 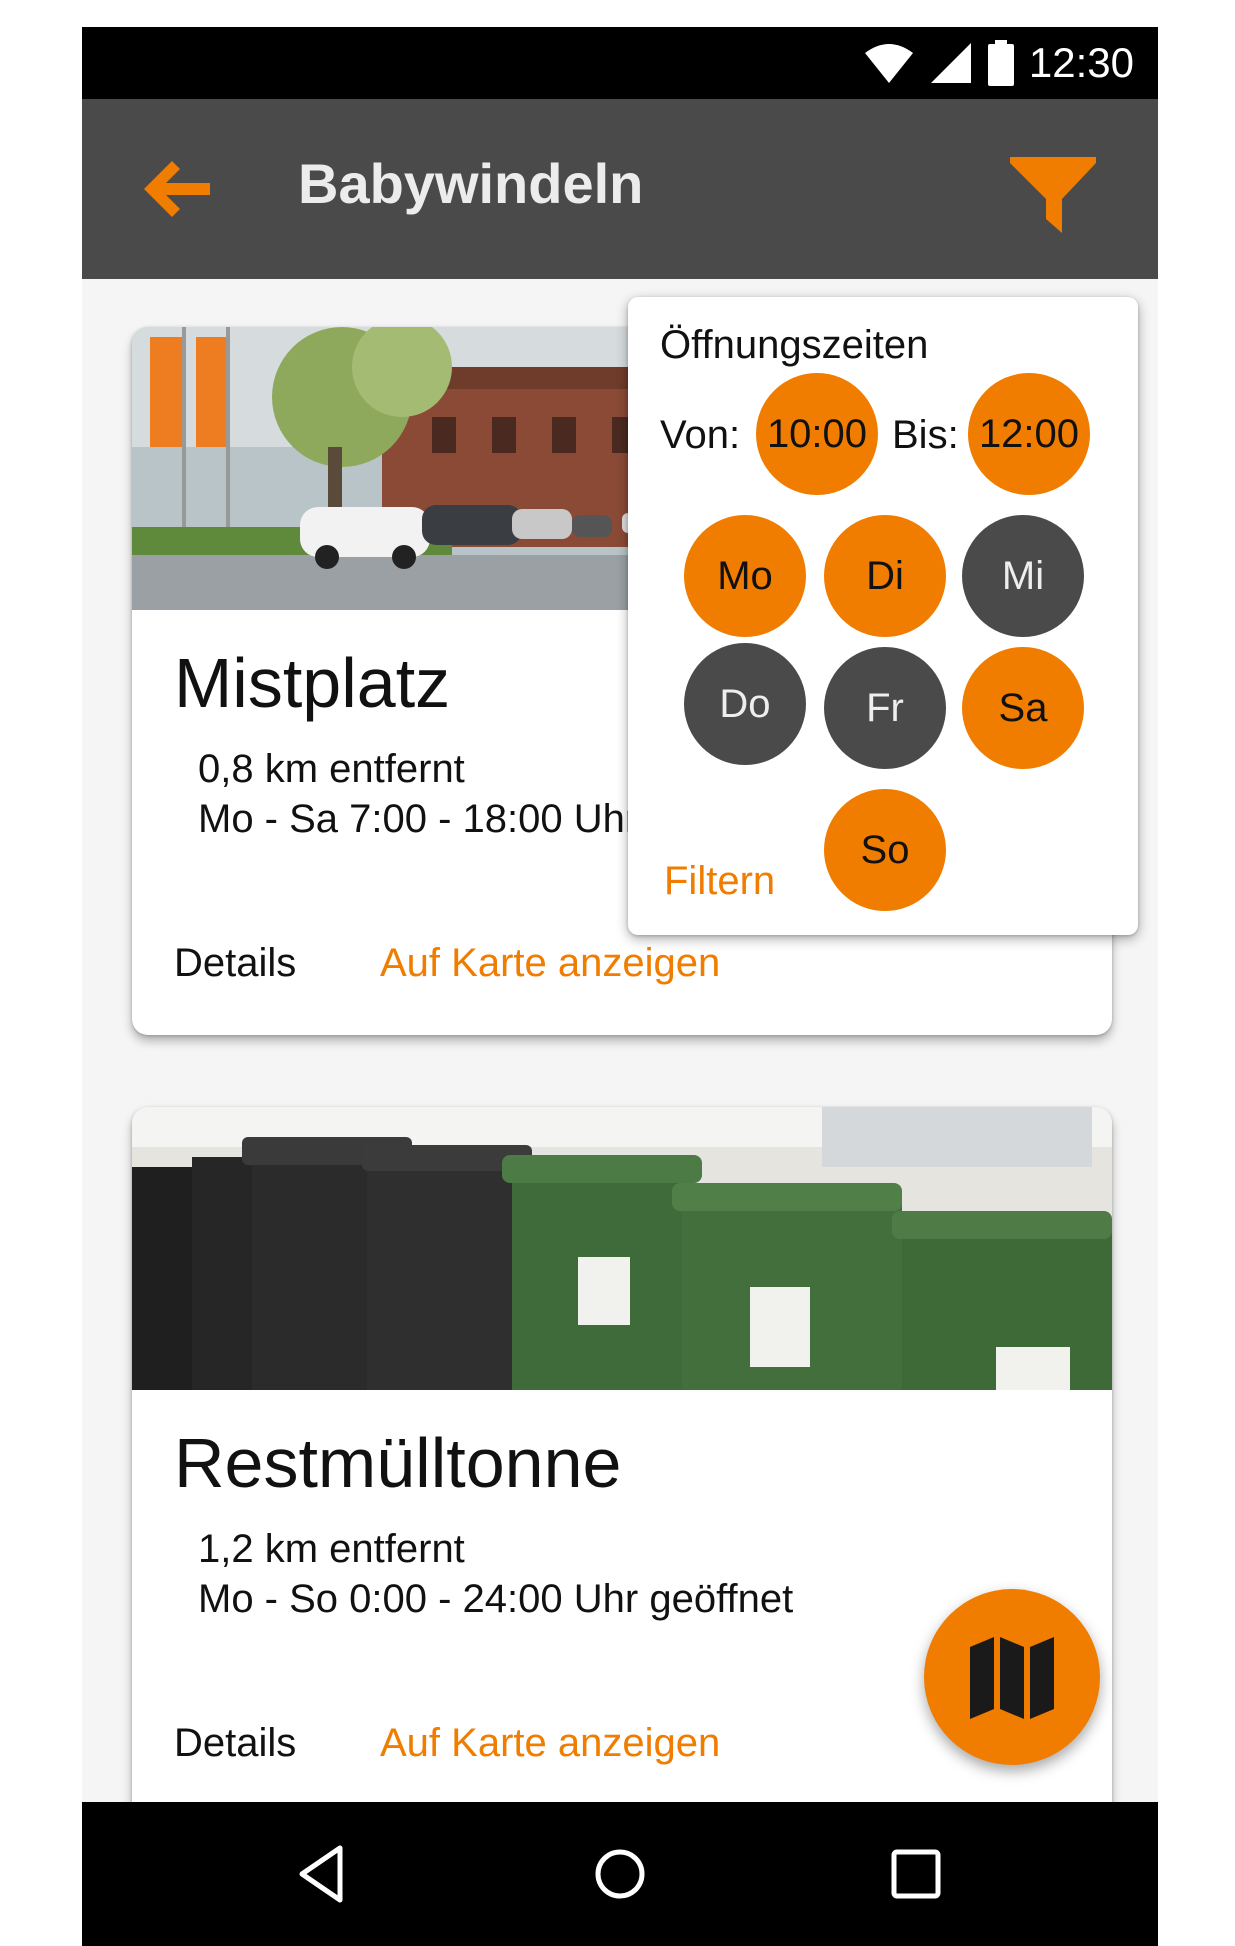 What do you see at coordinates (331, 769) in the screenshot?
I see `card-distance: 0,8 km entfernt` at bounding box center [331, 769].